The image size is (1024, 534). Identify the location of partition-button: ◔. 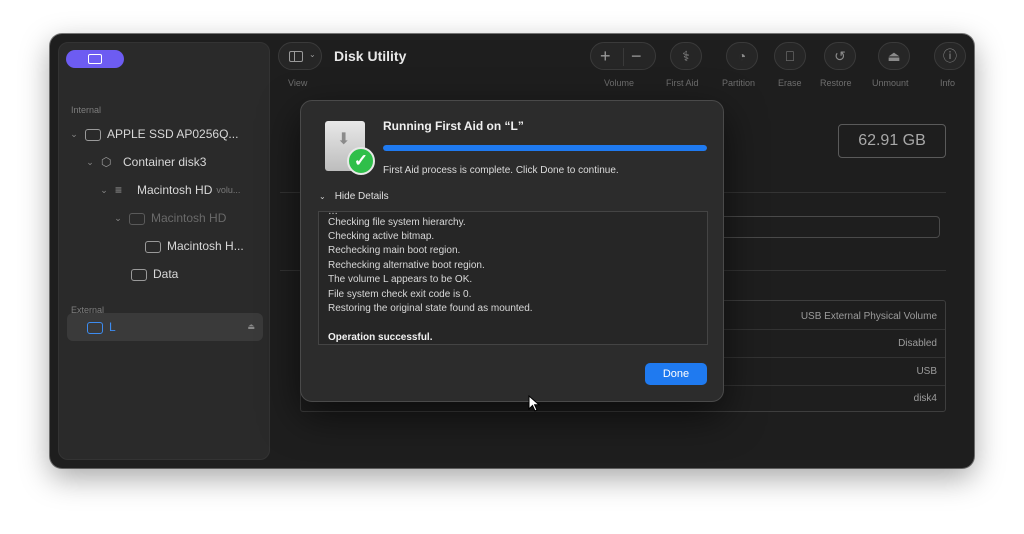
(742, 56).